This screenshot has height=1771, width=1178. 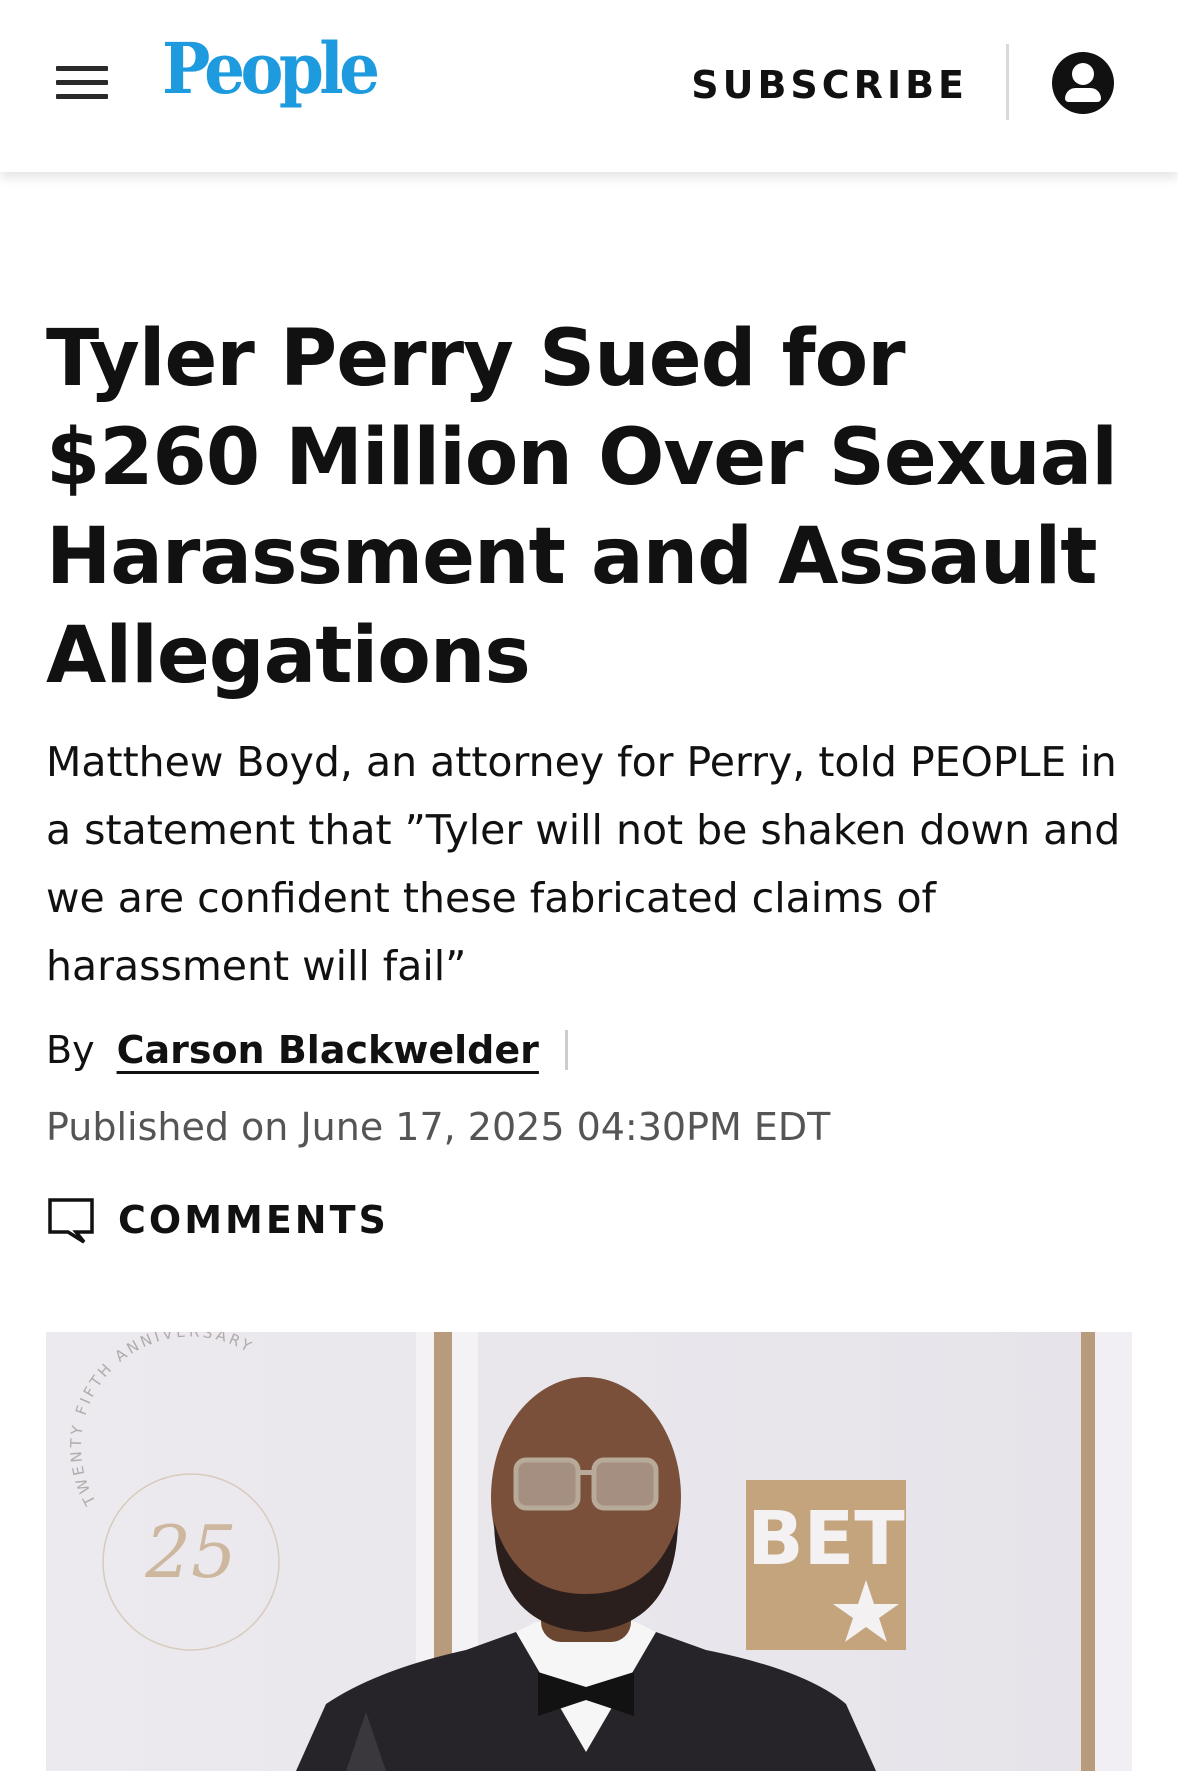 What do you see at coordinates (83, 83) in the screenshot?
I see `hamburger-menu-icon` at bounding box center [83, 83].